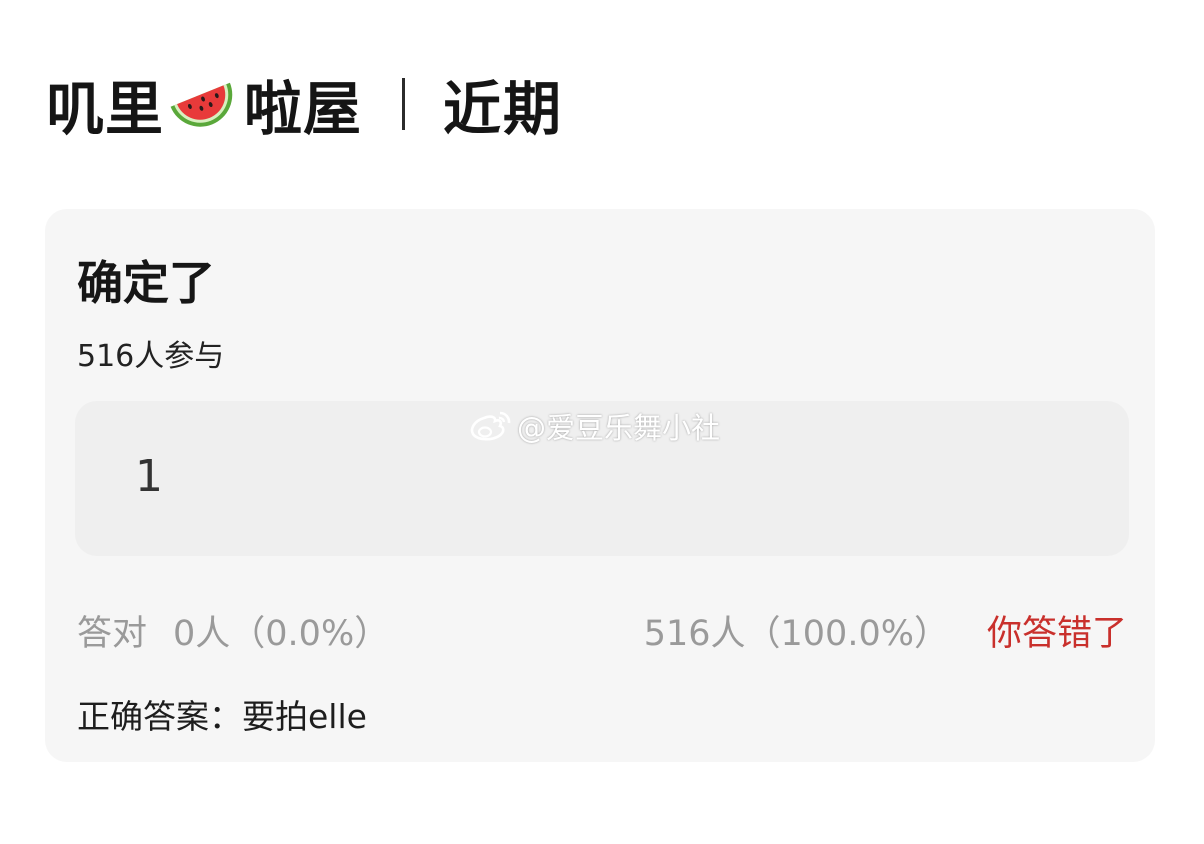  What do you see at coordinates (149, 476) in the screenshot?
I see `quiz-option-label: 1` at bounding box center [149, 476].